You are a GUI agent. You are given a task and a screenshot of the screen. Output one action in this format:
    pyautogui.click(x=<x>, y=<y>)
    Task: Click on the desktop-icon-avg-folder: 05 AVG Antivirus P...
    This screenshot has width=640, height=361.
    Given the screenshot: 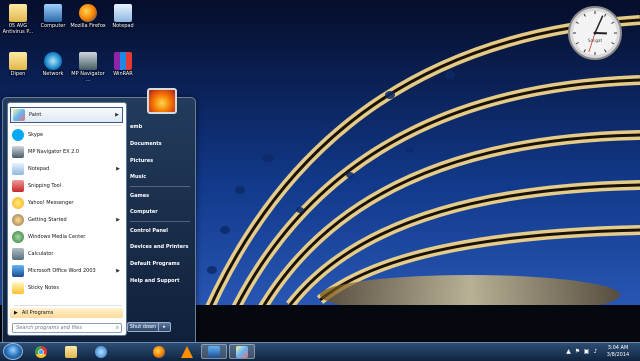 What is the action you would take?
    pyautogui.click(x=18, y=19)
    